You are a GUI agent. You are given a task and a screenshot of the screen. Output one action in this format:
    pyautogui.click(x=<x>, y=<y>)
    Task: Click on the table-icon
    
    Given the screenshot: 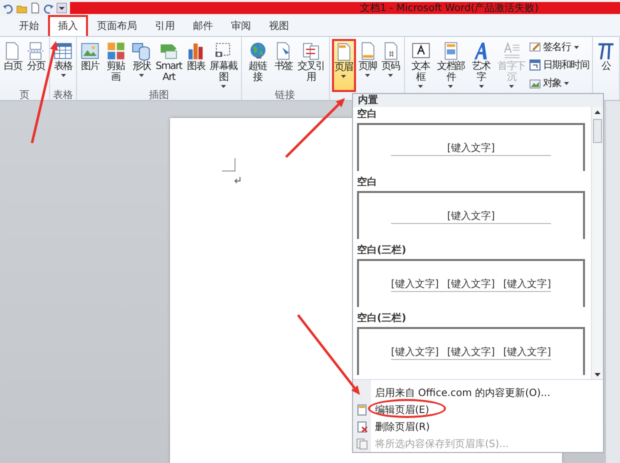 What is the action you would take?
    pyautogui.click(x=63, y=51)
    